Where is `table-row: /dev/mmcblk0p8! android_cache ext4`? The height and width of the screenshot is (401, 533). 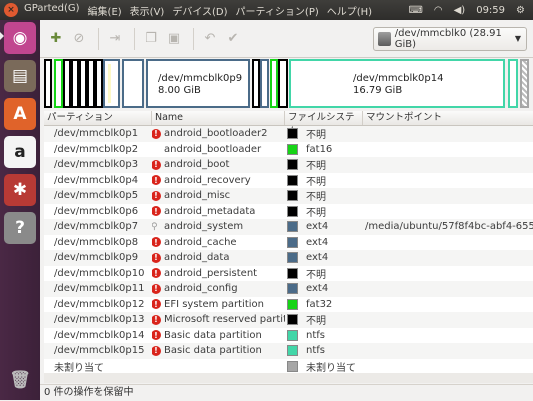 table-row: /dev/mmcblk0p8! android_cache ext4 is located at coordinates (288, 243).